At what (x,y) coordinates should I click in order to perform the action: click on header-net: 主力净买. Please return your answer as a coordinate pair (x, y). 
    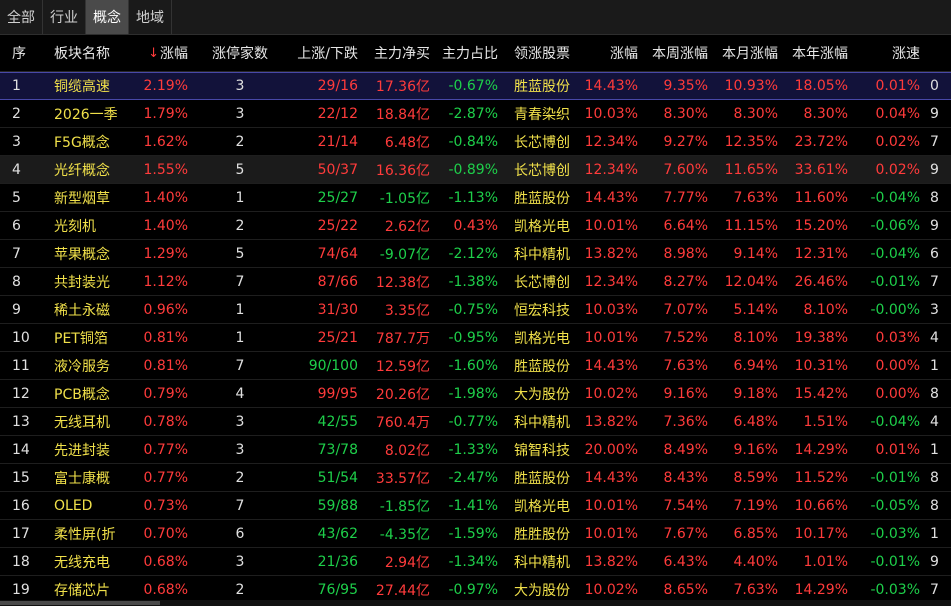
    Looking at the image, I should click on (398, 53).